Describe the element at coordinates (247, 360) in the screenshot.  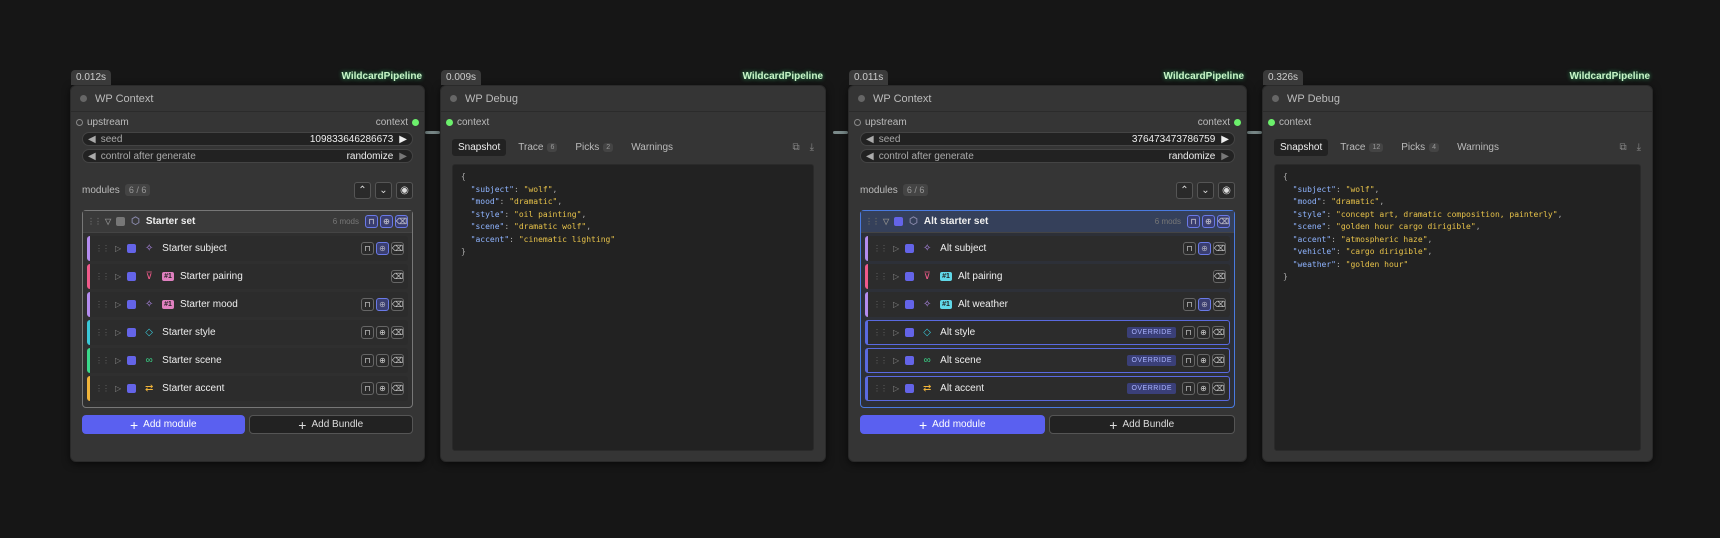
I see `module-row: ⋮⋮ ▷ ∞ Starter scene ⊓ ⊕ ⌫` at that location.